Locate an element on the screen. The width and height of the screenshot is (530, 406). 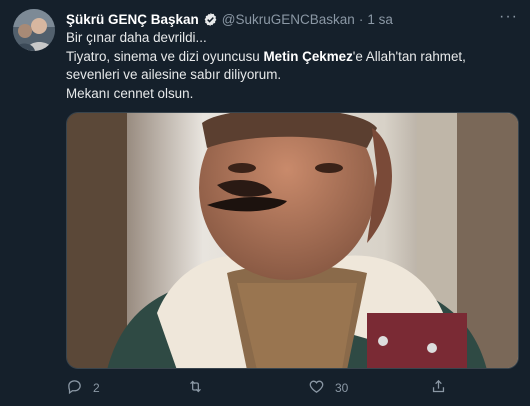
retweet-icon is located at coordinates (195, 388).